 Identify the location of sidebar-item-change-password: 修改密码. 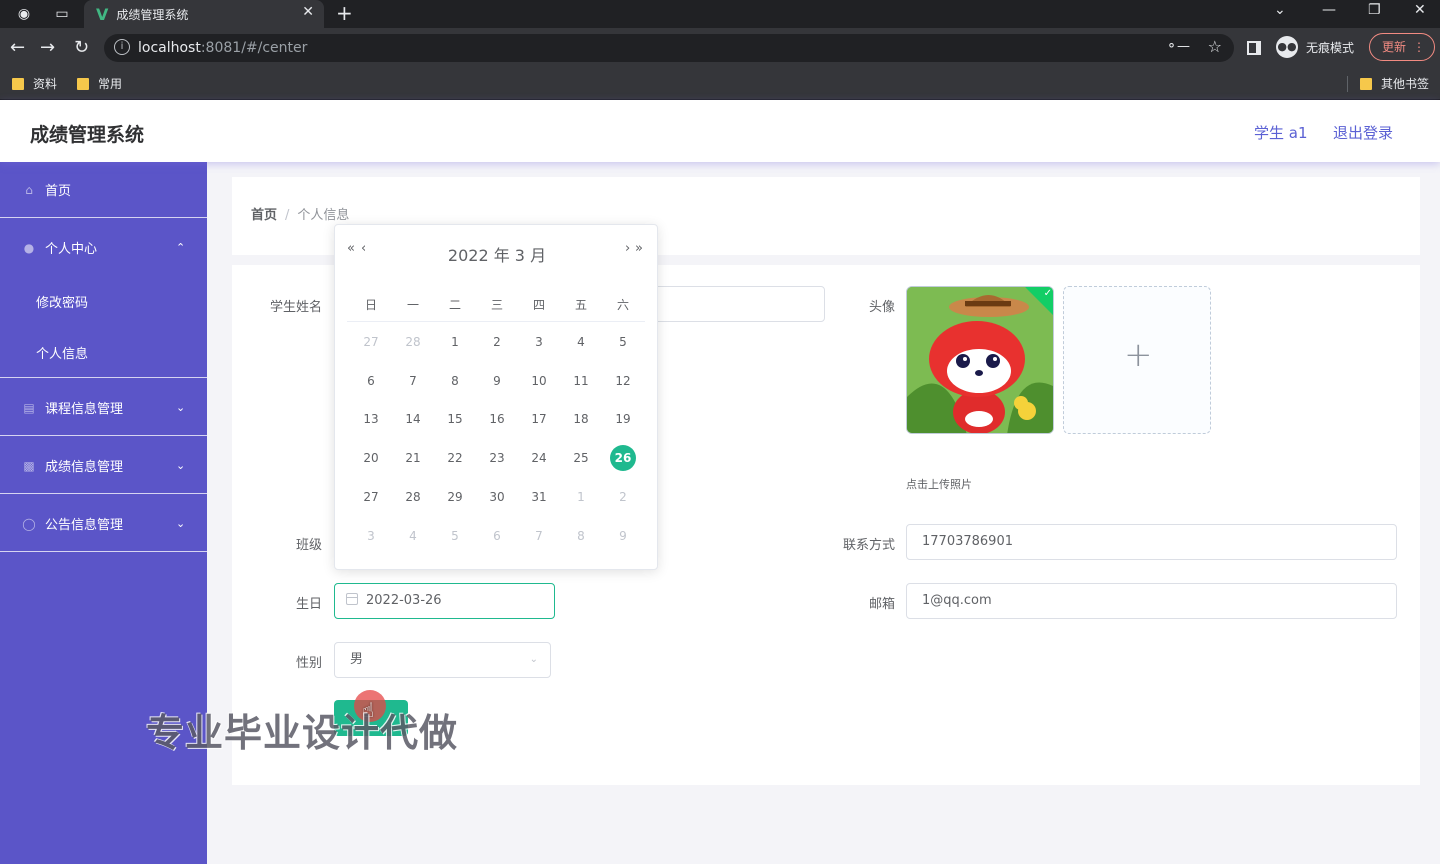
(62, 301).